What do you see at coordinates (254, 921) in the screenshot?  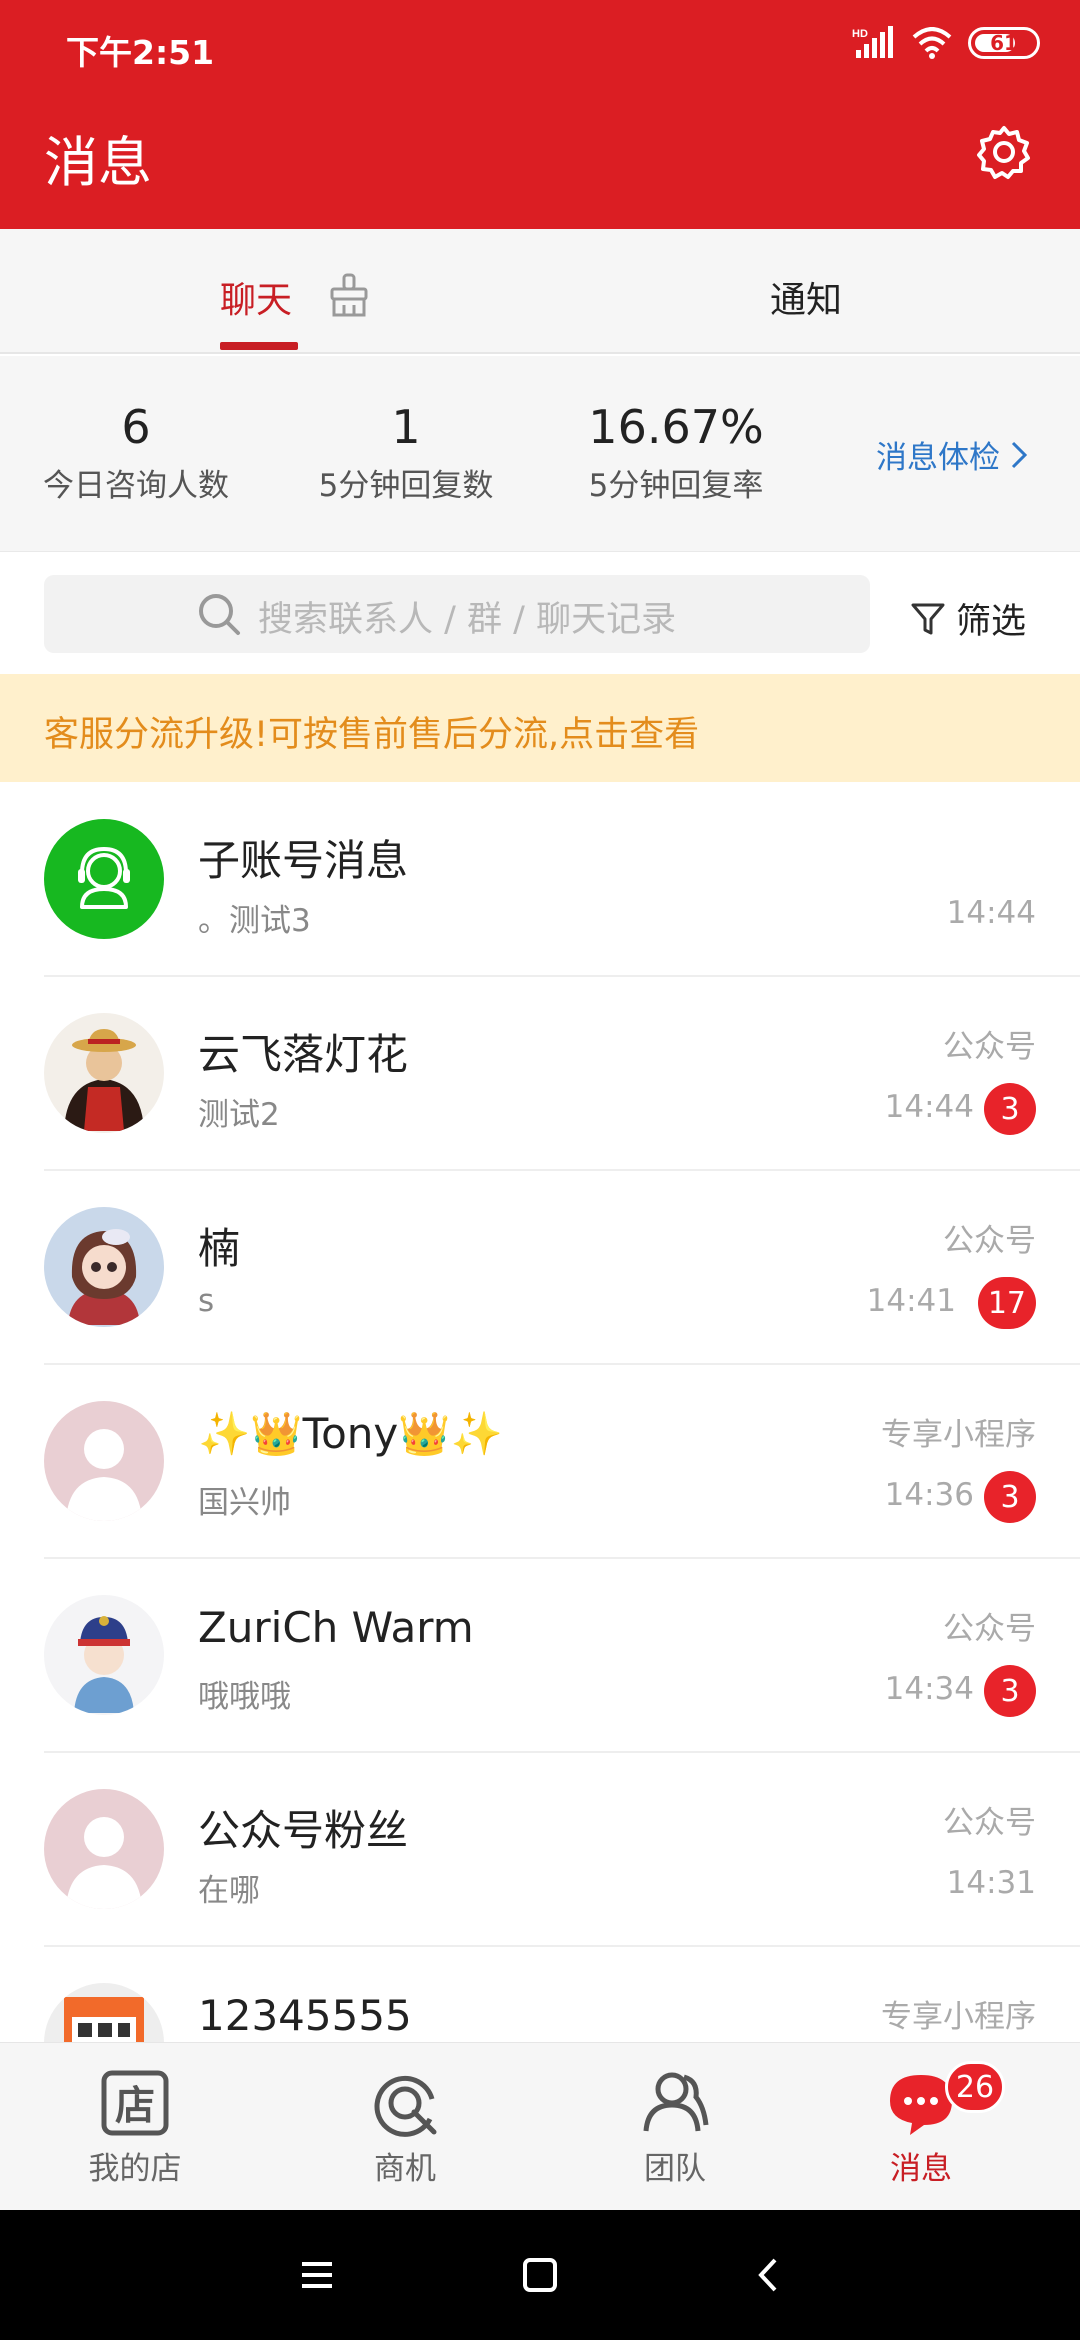 I see `conversation-preview: 。测试3` at bounding box center [254, 921].